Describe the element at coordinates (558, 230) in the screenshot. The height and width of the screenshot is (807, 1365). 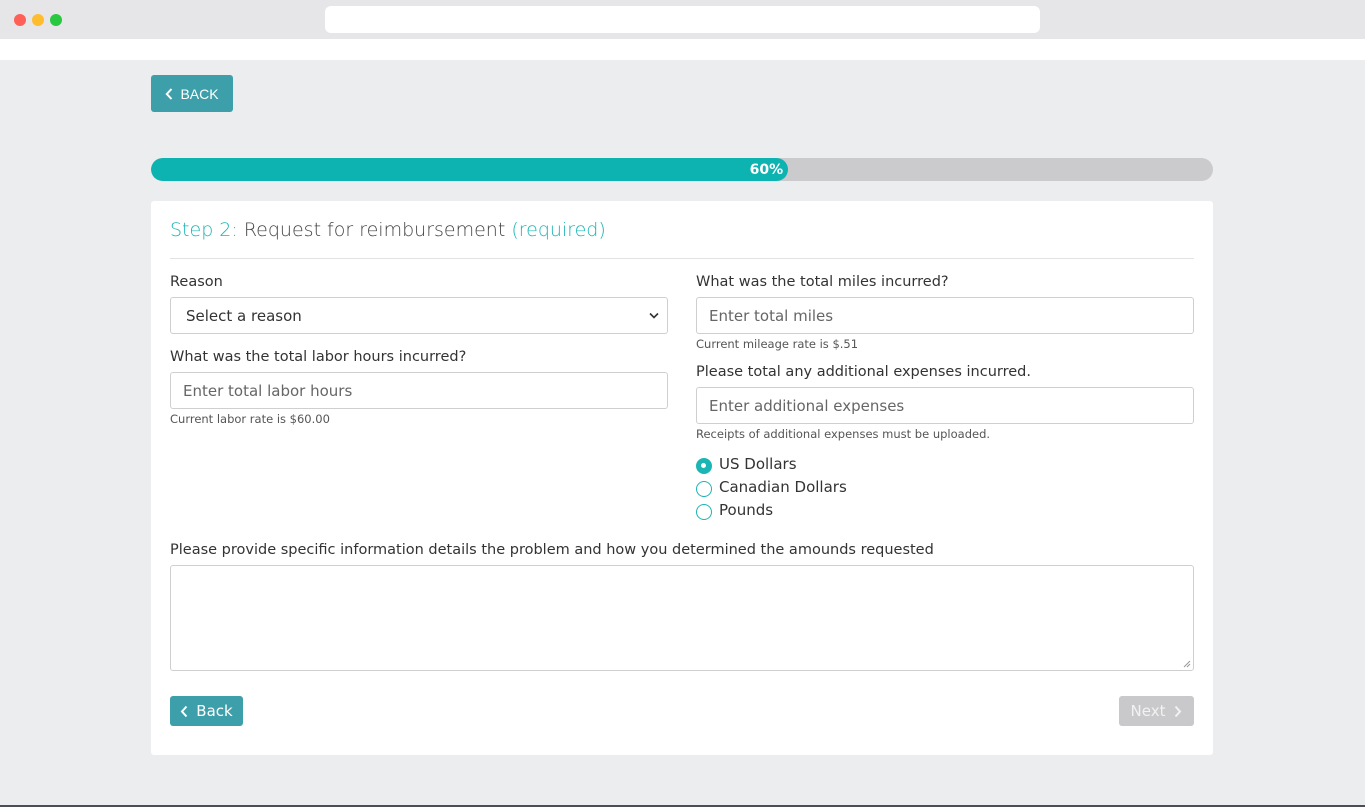
I see `step-required: (required)` at that location.